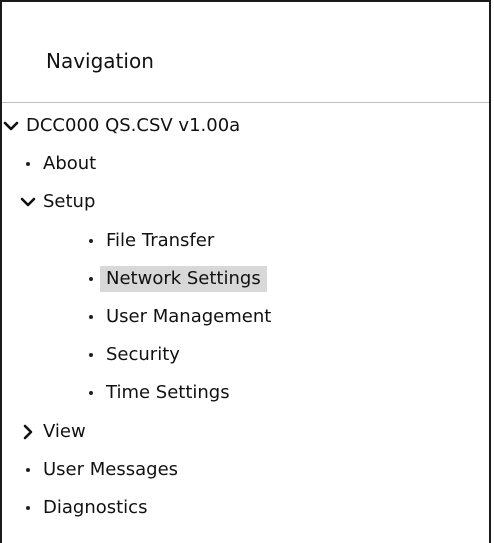 Image resolution: width=494 pixels, height=543 pixels. What do you see at coordinates (143, 354) in the screenshot?
I see `tree-node-security-label: Security` at bounding box center [143, 354].